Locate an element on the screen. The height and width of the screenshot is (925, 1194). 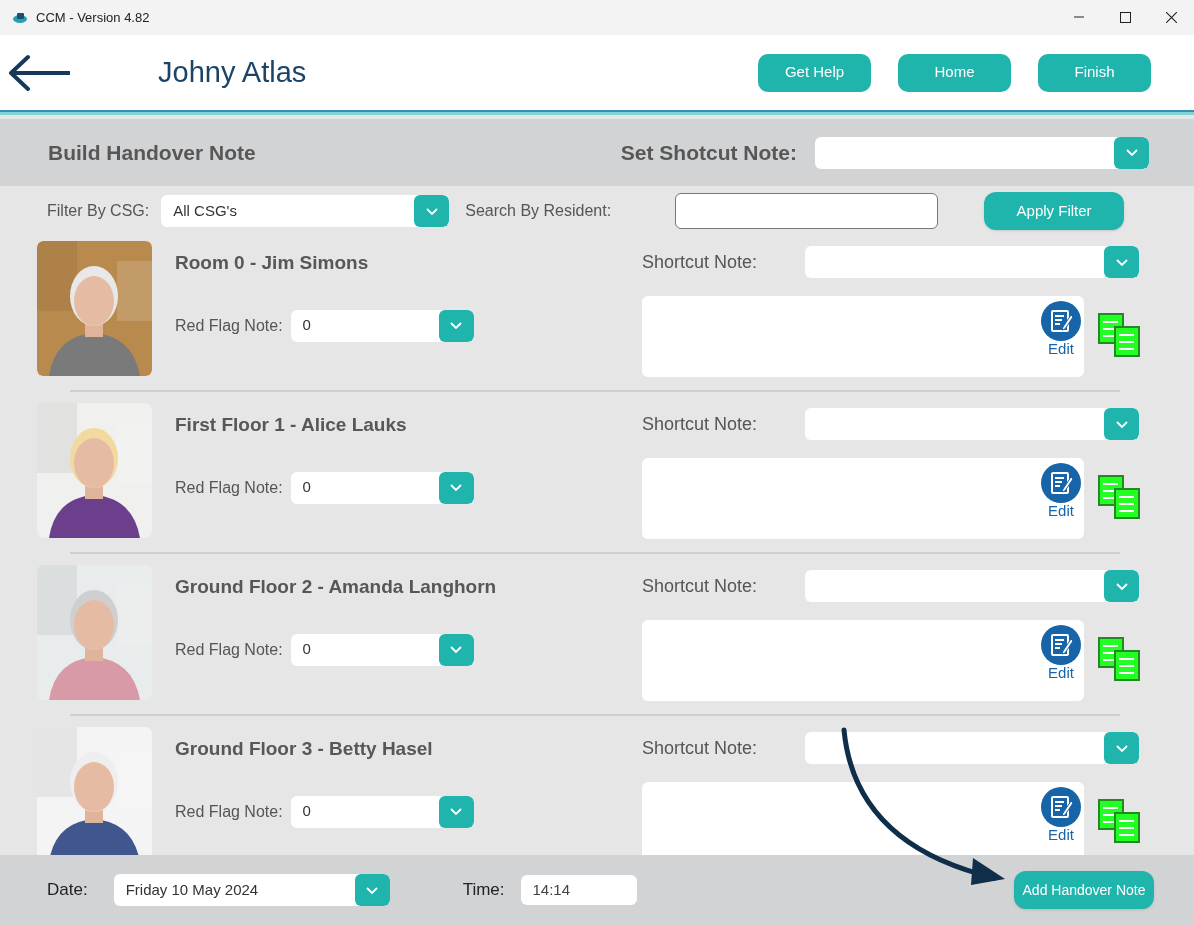
close-icon is located at coordinates (1171, 17).